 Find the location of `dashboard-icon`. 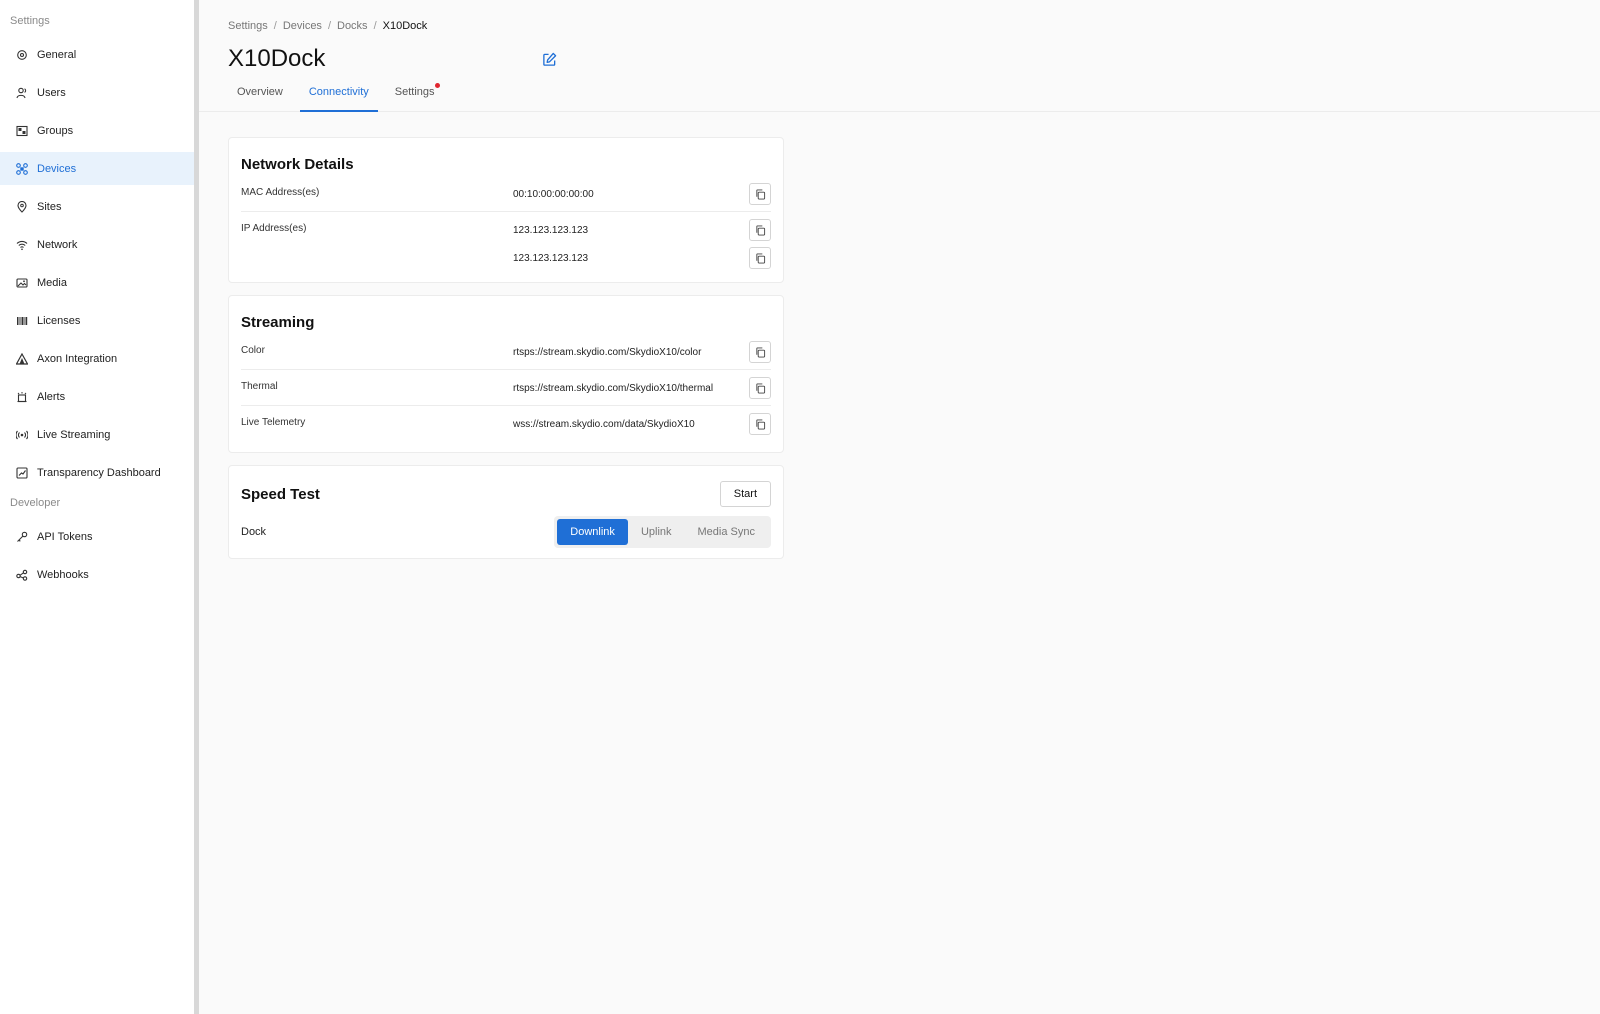

dashboard-icon is located at coordinates (22, 473).